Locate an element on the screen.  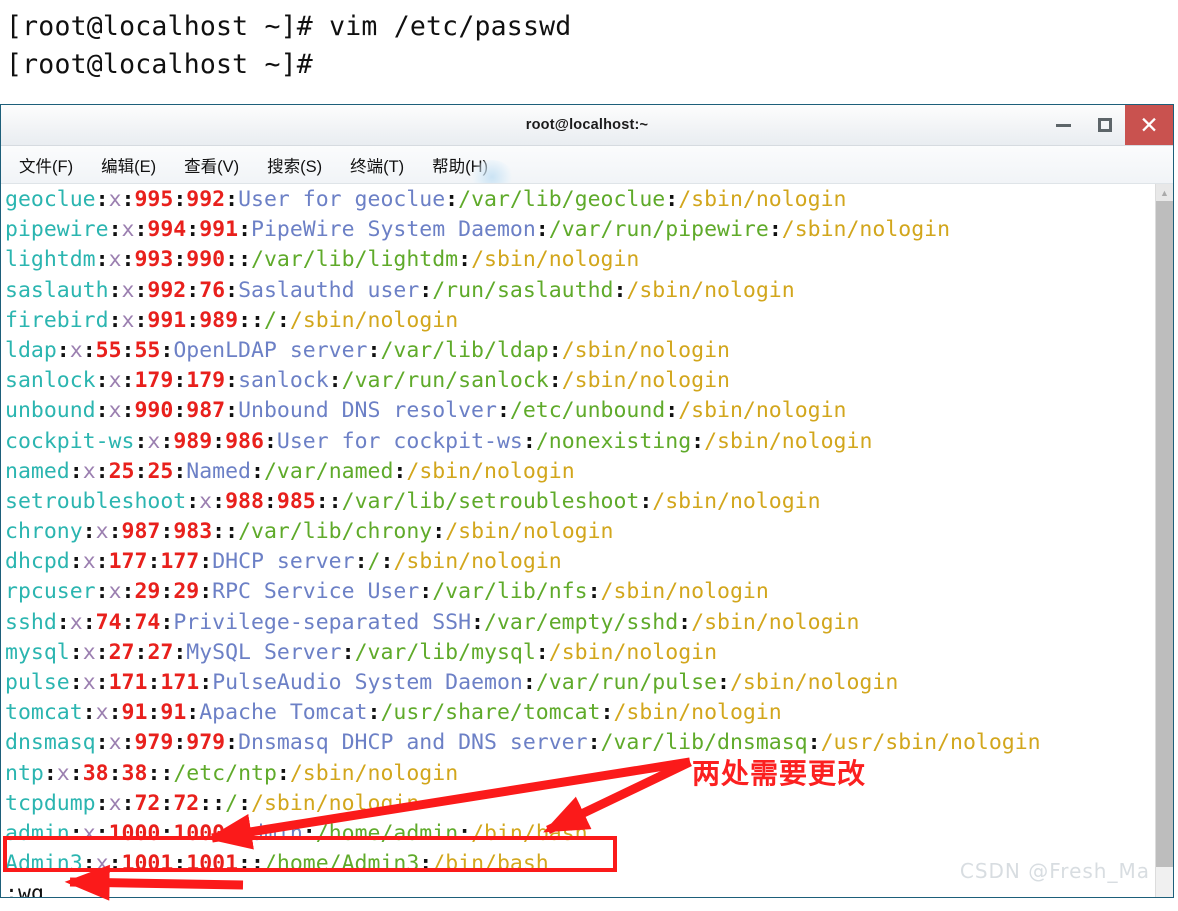
passwd-field-gid: 76 is located at coordinates (212, 290).